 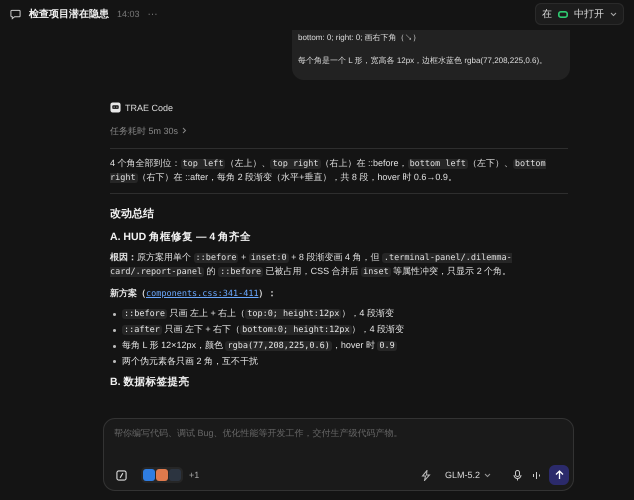 What do you see at coordinates (115, 107) in the screenshot?
I see `robot-icon` at bounding box center [115, 107].